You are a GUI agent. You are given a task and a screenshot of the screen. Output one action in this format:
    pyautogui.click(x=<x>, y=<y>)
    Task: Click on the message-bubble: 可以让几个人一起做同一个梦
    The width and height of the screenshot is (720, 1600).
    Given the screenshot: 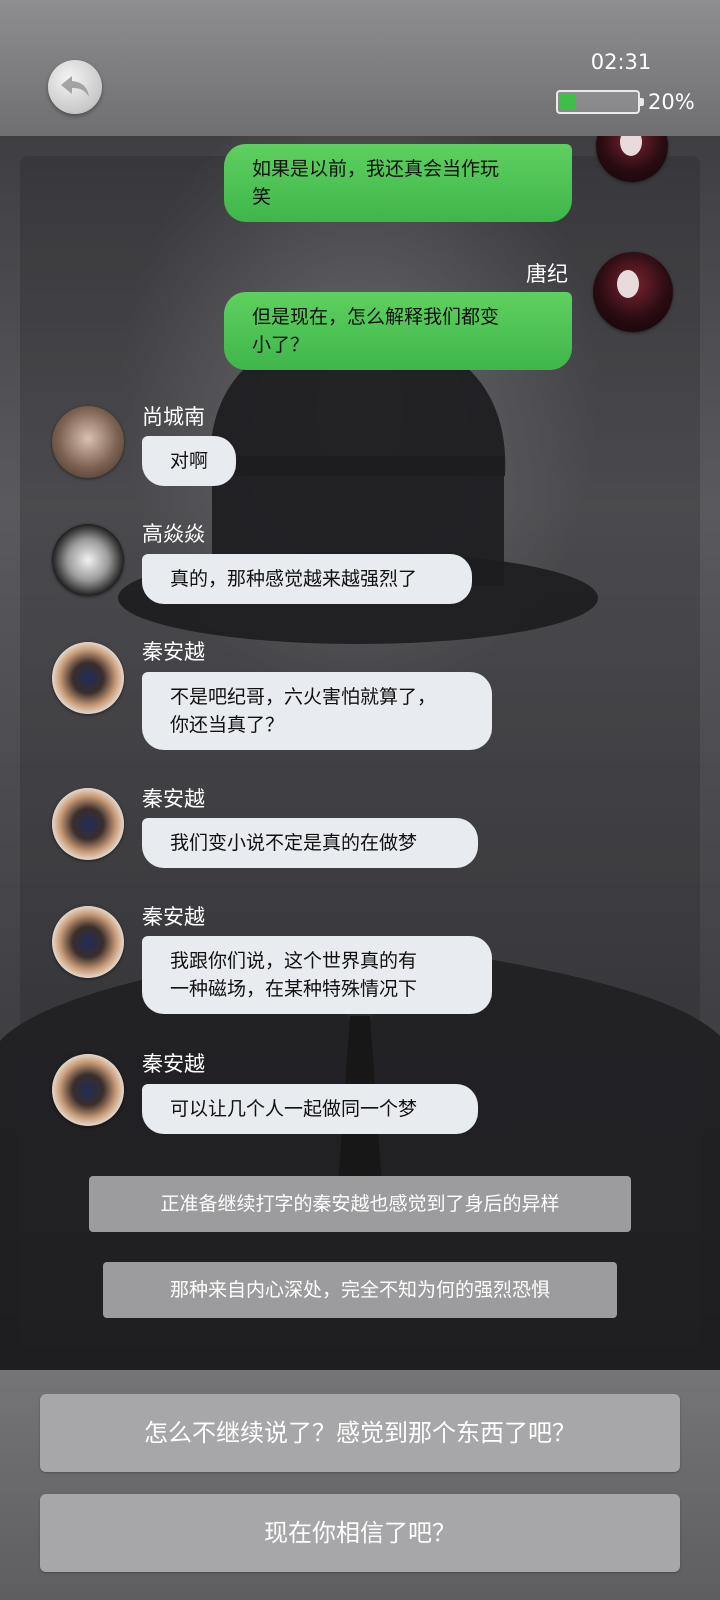 What is the action you would take?
    pyautogui.click(x=310, y=1109)
    